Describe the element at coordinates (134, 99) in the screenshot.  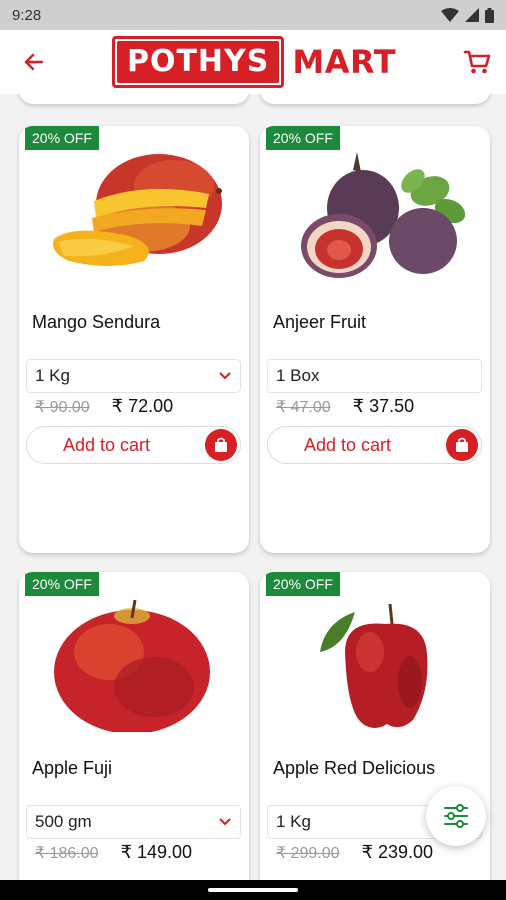
I see `previous-card-left` at that location.